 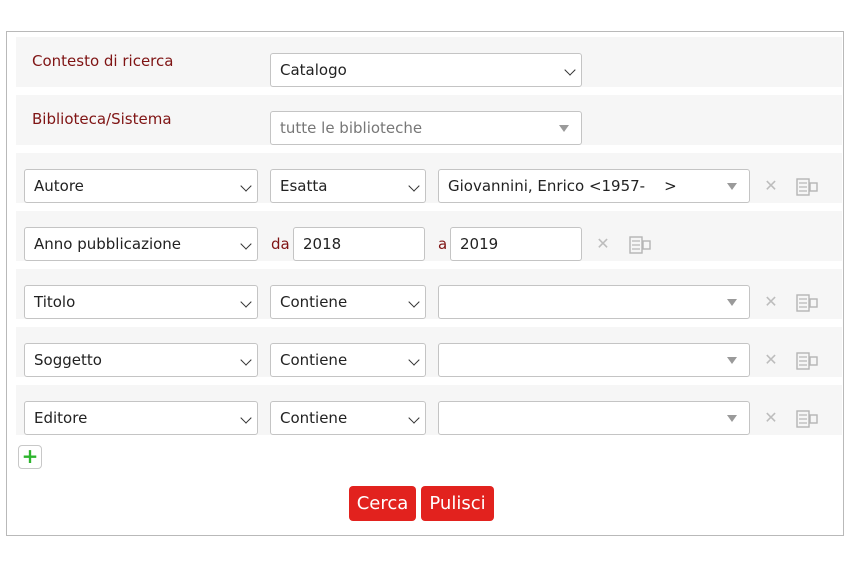 What do you see at coordinates (59, 186) in the screenshot?
I see `field-select-value: Autore` at bounding box center [59, 186].